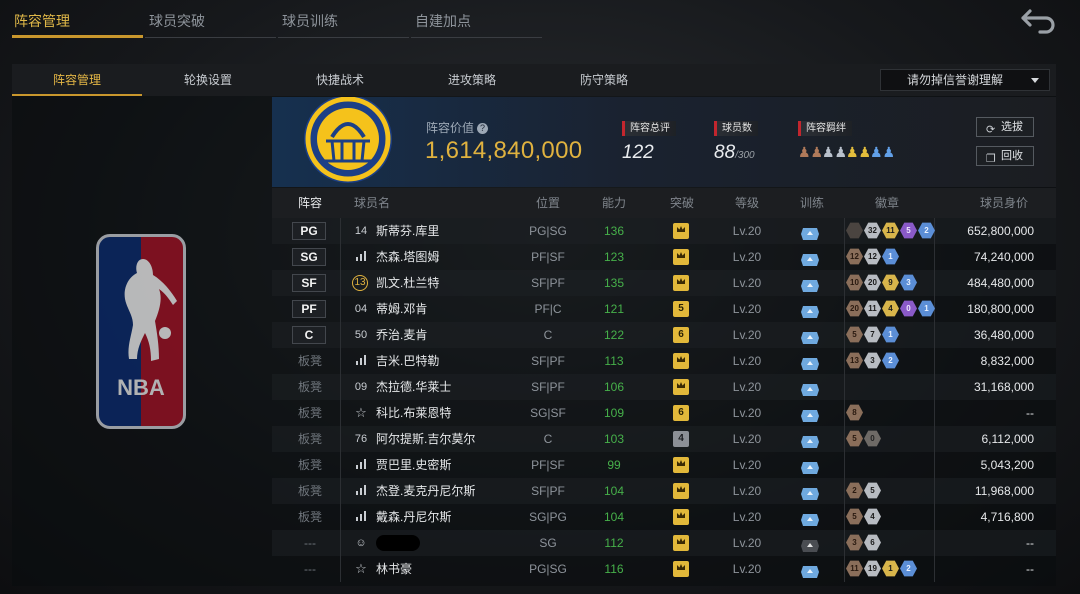 This screenshot has height=594, width=1080. Describe the element at coordinates (425, 439) in the screenshot. I see `player-name: 阿尔提斯.吉尔莫尔` at that location.